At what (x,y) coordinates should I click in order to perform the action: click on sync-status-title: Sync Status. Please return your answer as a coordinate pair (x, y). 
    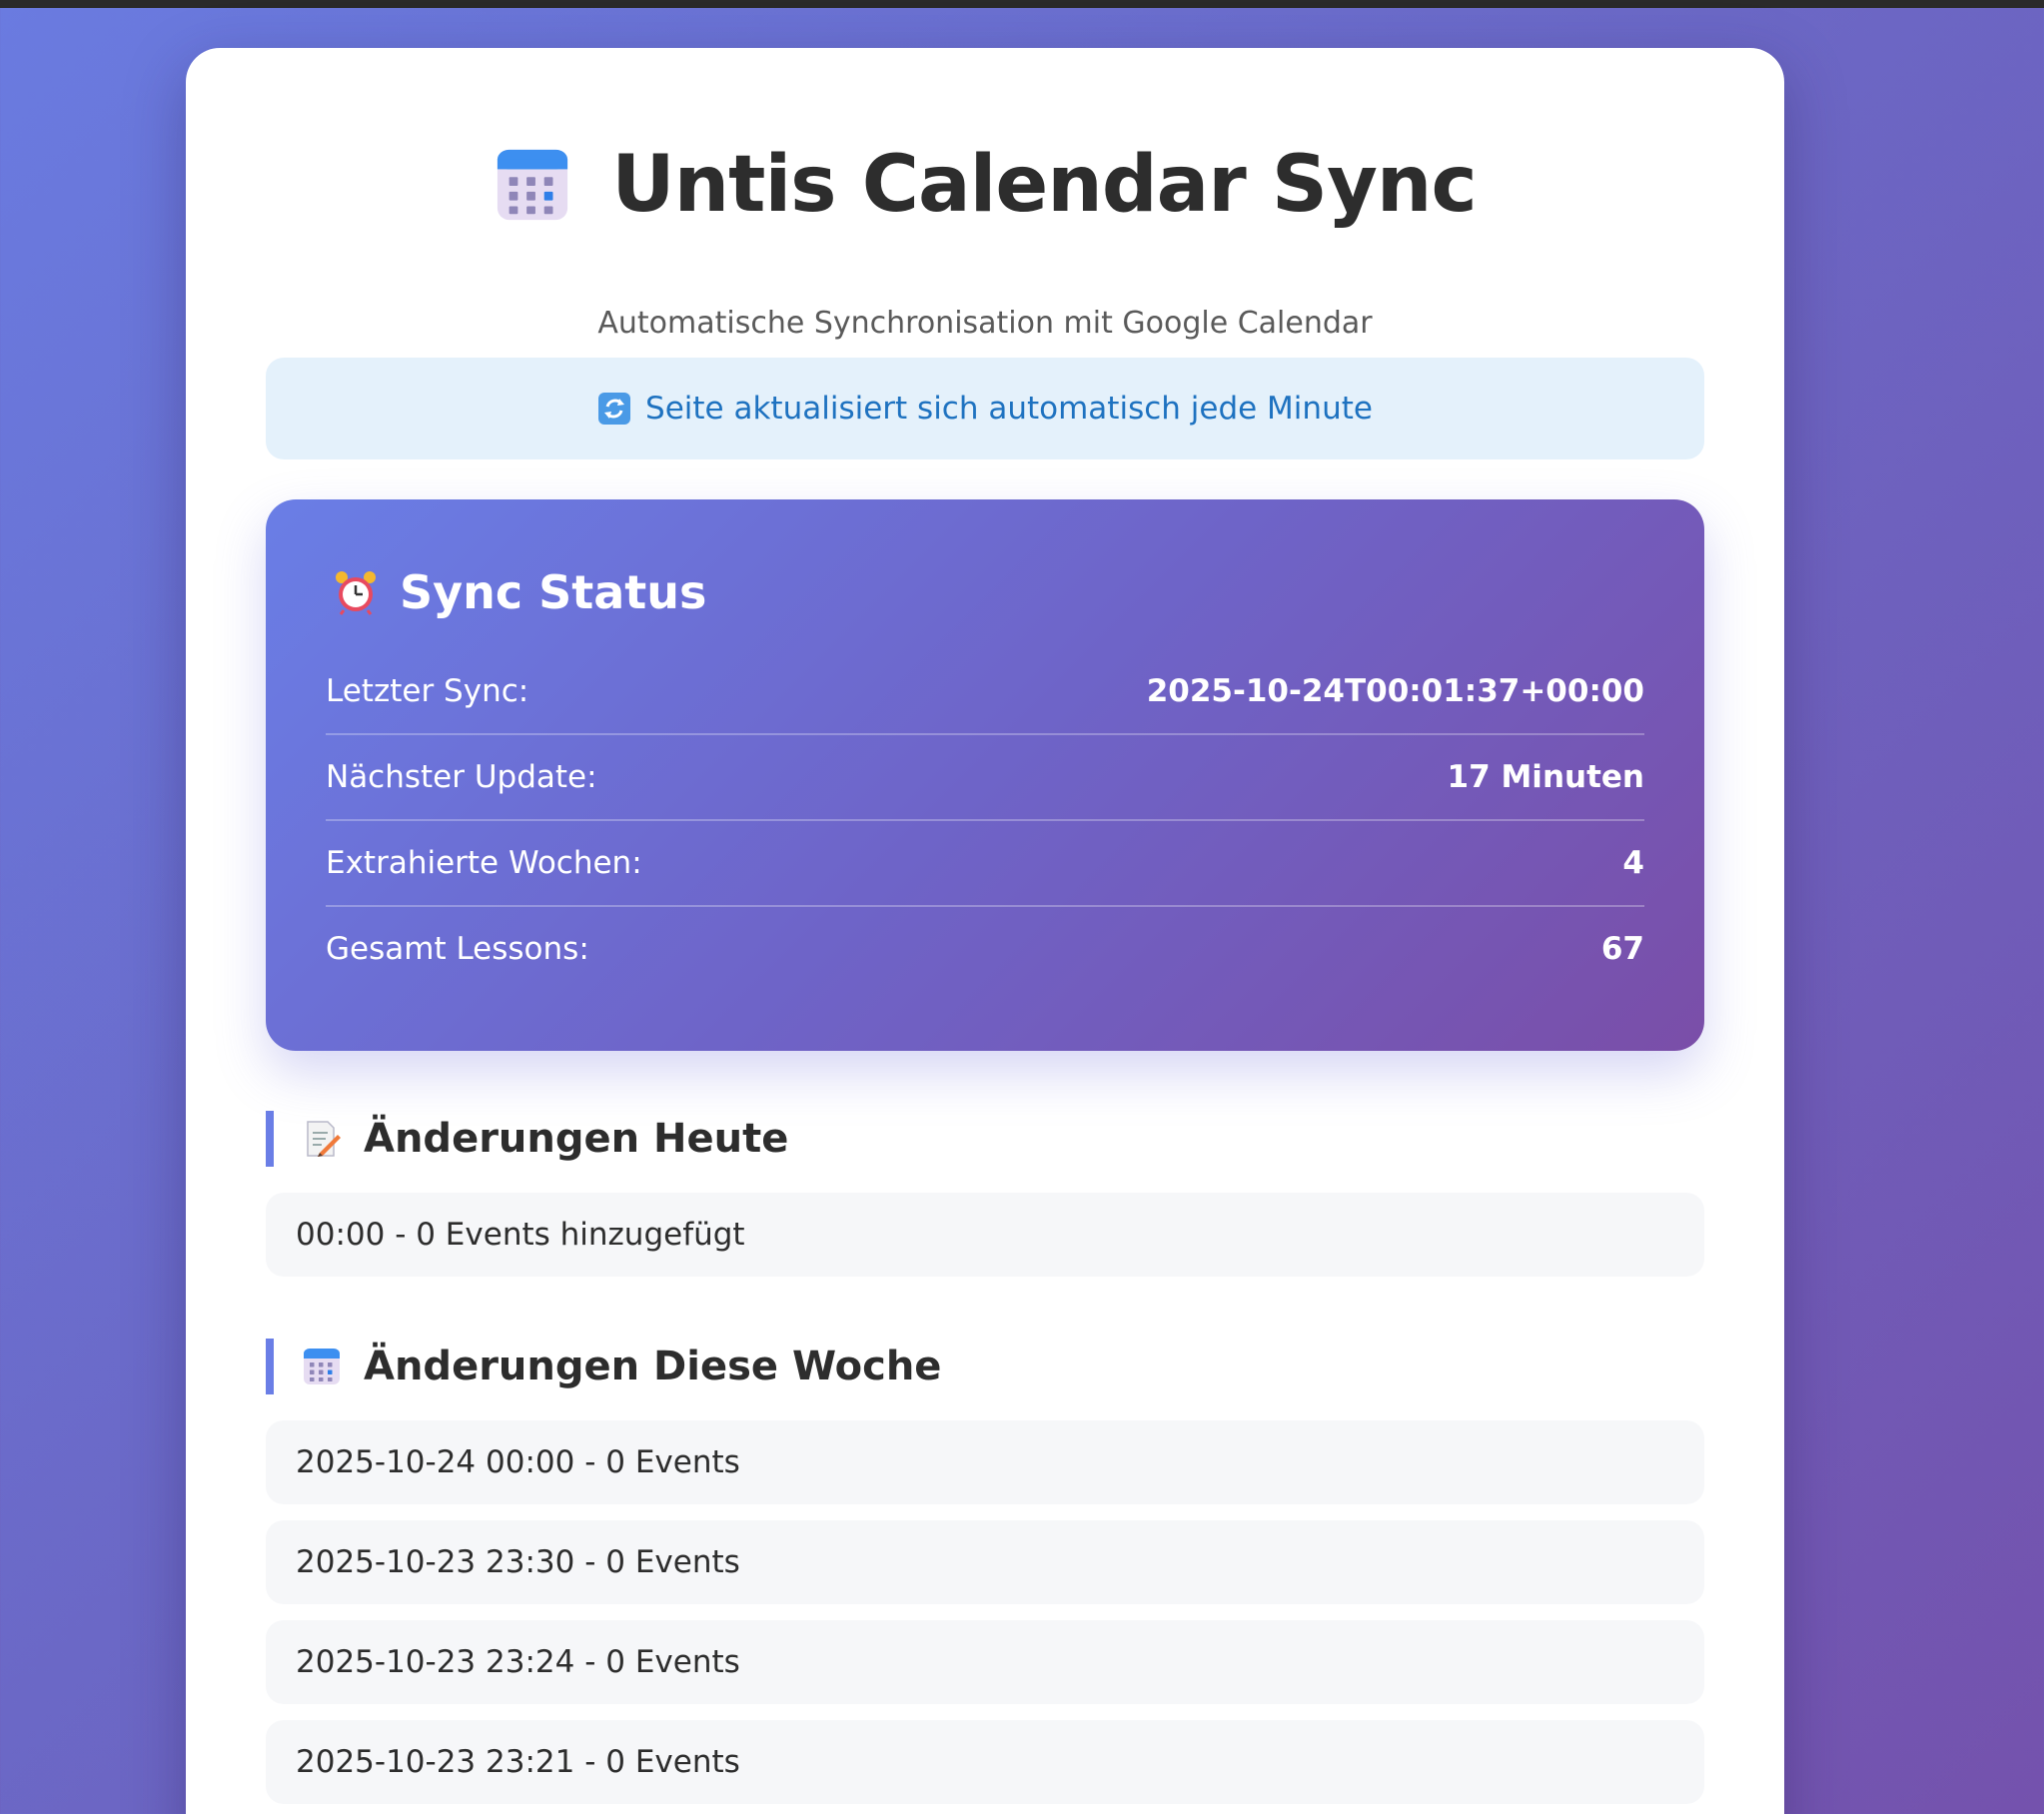
    Looking at the image, I should click on (553, 592).